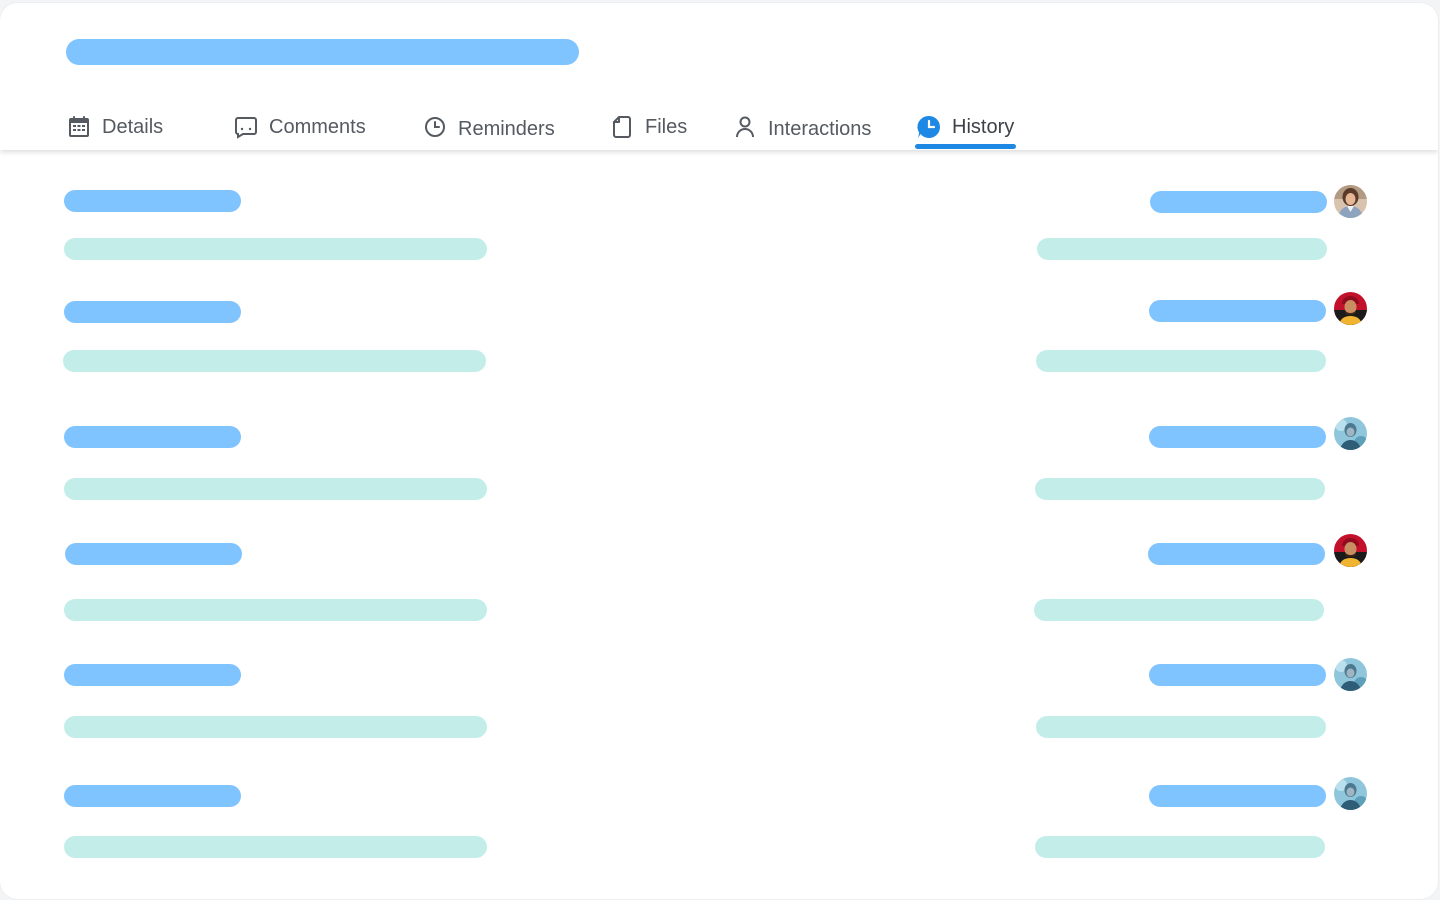 The image size is (1440, 900). I want to click on tab-label: Interactions, so click(820, 128).